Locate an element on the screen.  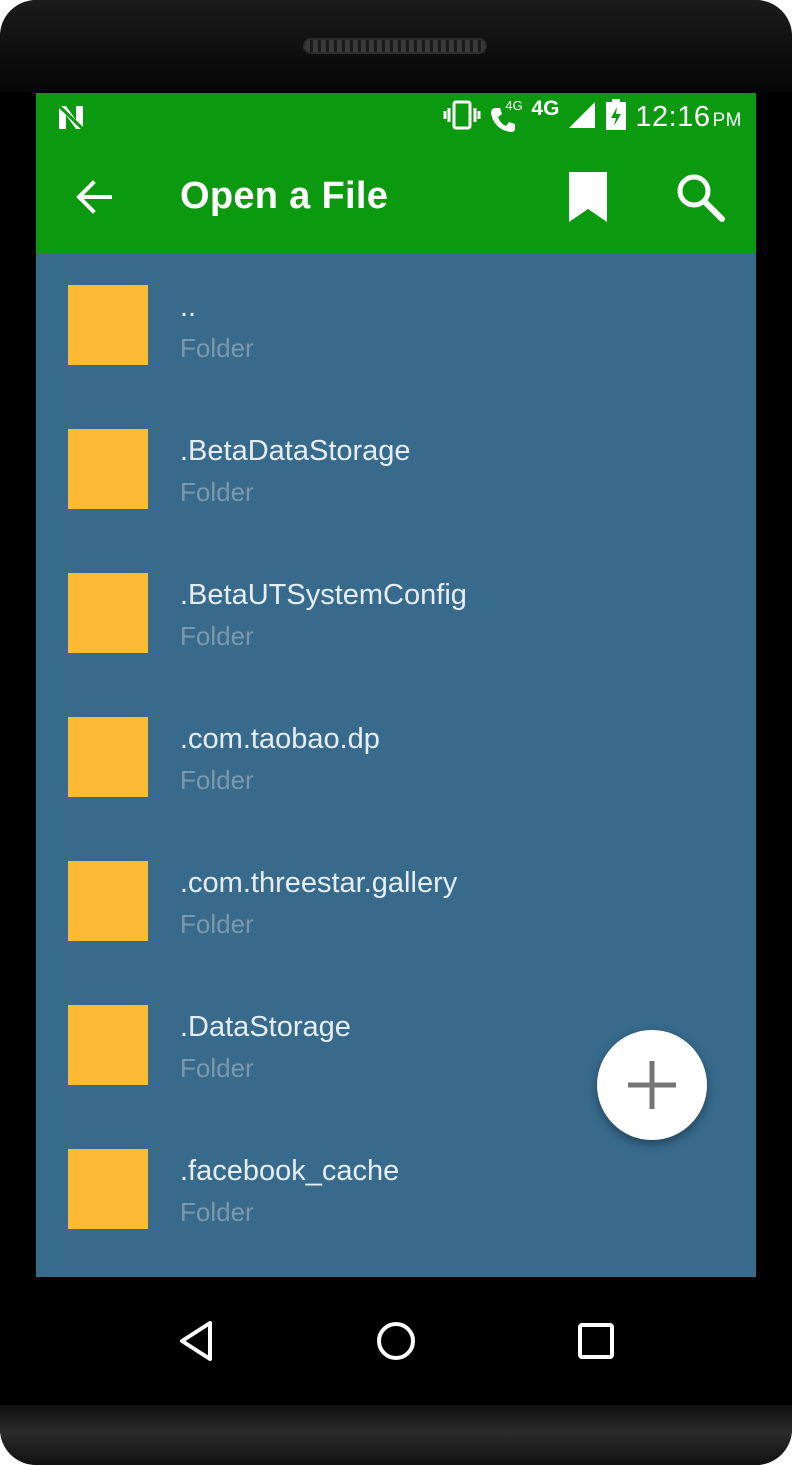
add-fab-button is located at coordinates (652, 1085).